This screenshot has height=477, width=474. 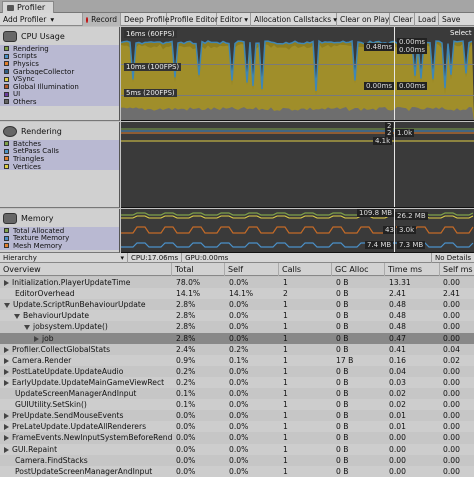 What do you see at coordinates (59, 87) in the screenshot?
I see `legend-item: Global Illumination` at bounding box center [59, 87].